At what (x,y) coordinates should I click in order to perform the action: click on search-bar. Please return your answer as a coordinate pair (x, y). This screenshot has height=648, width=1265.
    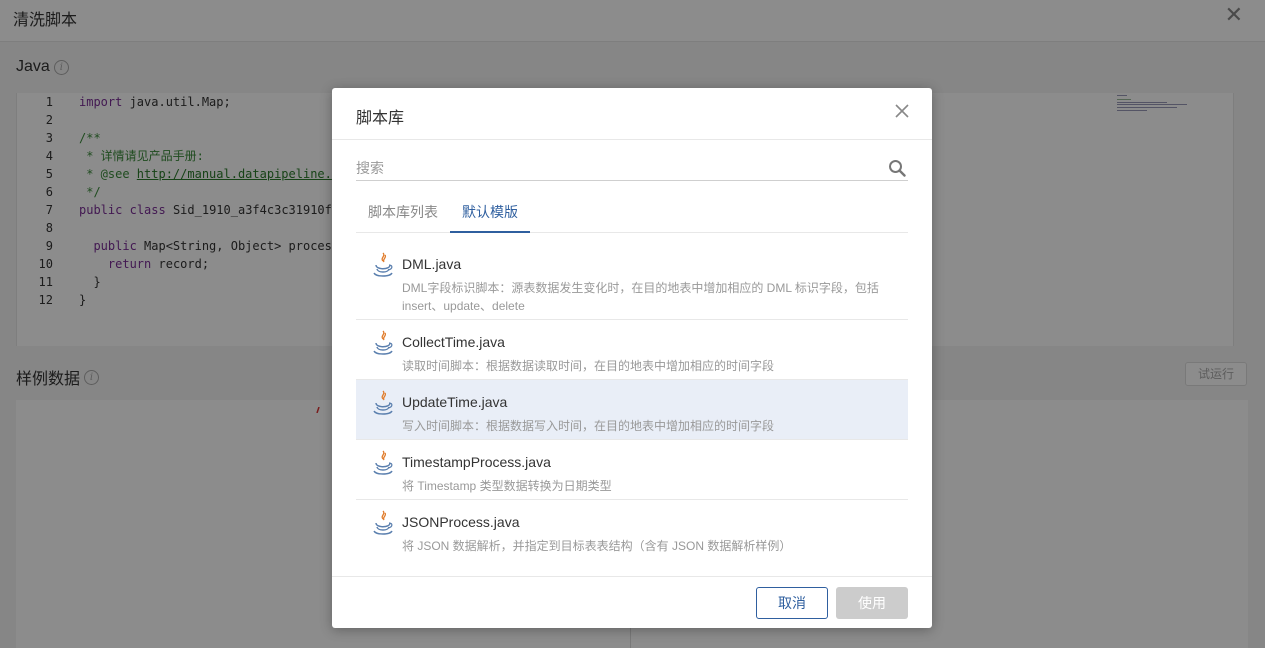
    Looking at the image, I should click on (632, 167).